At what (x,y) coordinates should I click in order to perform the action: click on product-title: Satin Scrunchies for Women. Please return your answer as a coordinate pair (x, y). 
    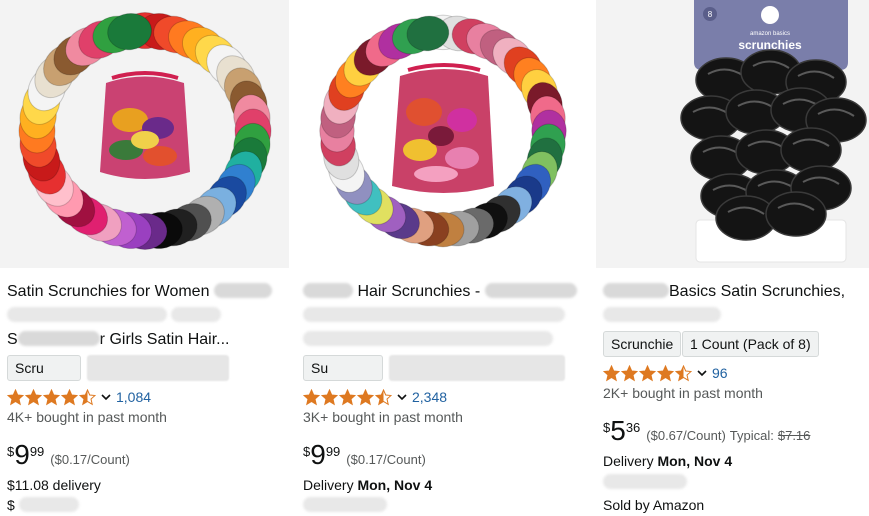
    Looking at the image, I should click on (139, 292).